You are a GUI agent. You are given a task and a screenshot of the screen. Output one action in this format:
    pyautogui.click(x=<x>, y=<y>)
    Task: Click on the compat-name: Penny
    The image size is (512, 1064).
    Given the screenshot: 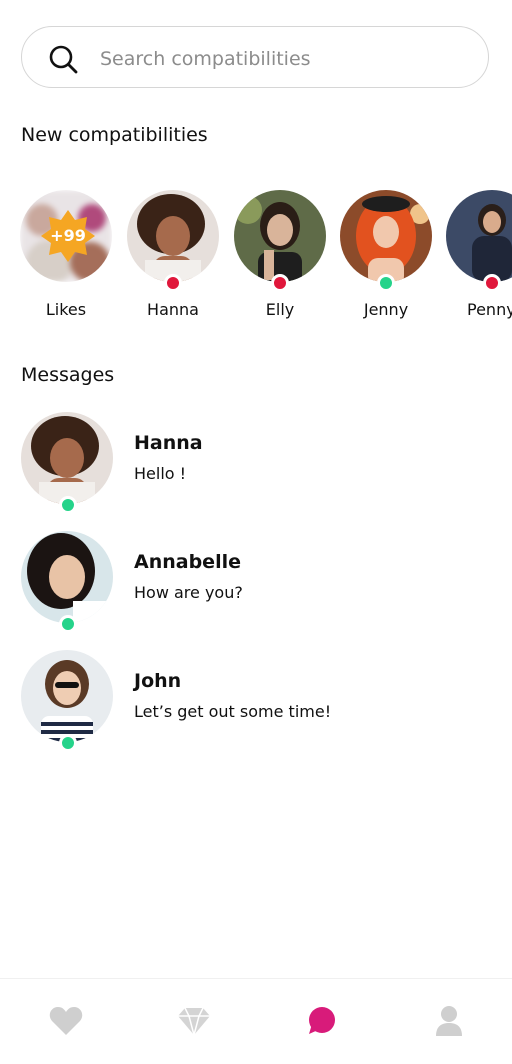 What is the action you would take?
    pyautogui.click(x=489, y=309)
    